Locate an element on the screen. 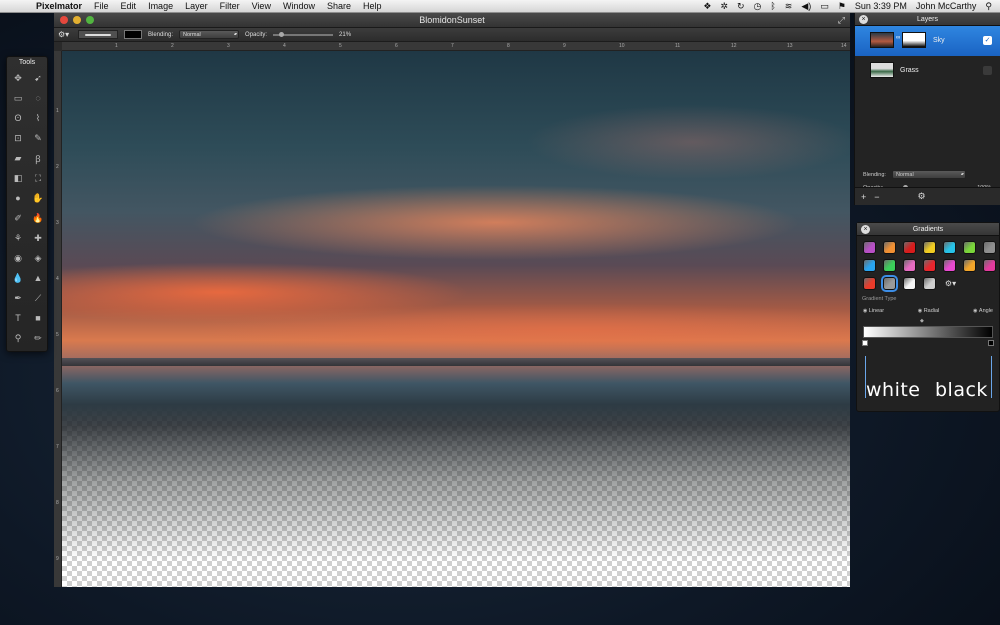  smudge-icon: ✋ is located at coordinates (38, 198).